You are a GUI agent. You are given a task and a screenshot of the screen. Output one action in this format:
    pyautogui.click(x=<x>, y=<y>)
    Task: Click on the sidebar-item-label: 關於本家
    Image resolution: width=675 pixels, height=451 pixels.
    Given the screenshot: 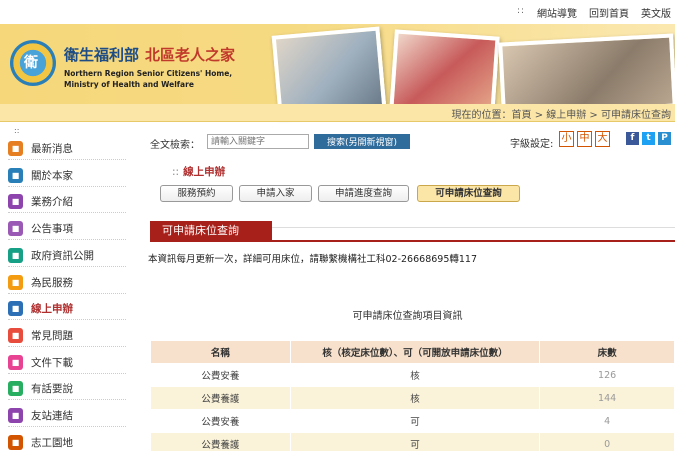 What is the action you would take?
    pyautogui.click(x=52, y=175)
    